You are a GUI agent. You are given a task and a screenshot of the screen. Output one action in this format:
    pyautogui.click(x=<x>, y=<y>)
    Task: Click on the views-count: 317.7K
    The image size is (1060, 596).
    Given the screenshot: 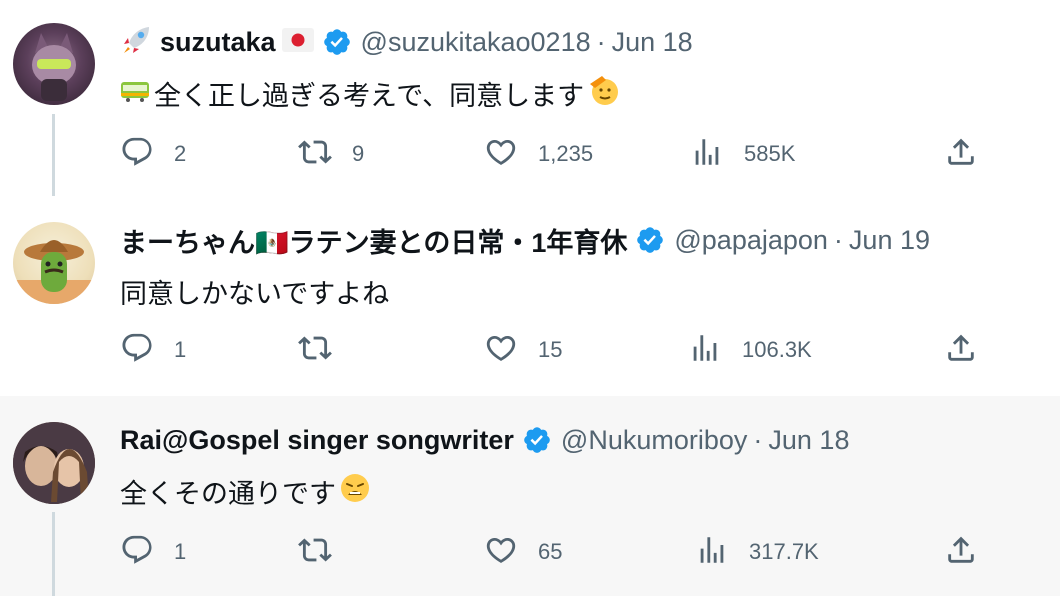 What is the action you would take?
    pyautogui.click(x=784, y=551)
    